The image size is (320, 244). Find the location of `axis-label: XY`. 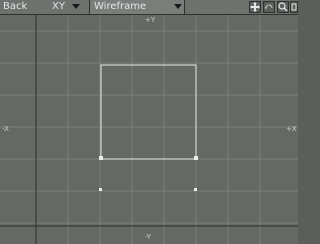

axis-label: XY is located at coordinates (58, 6).